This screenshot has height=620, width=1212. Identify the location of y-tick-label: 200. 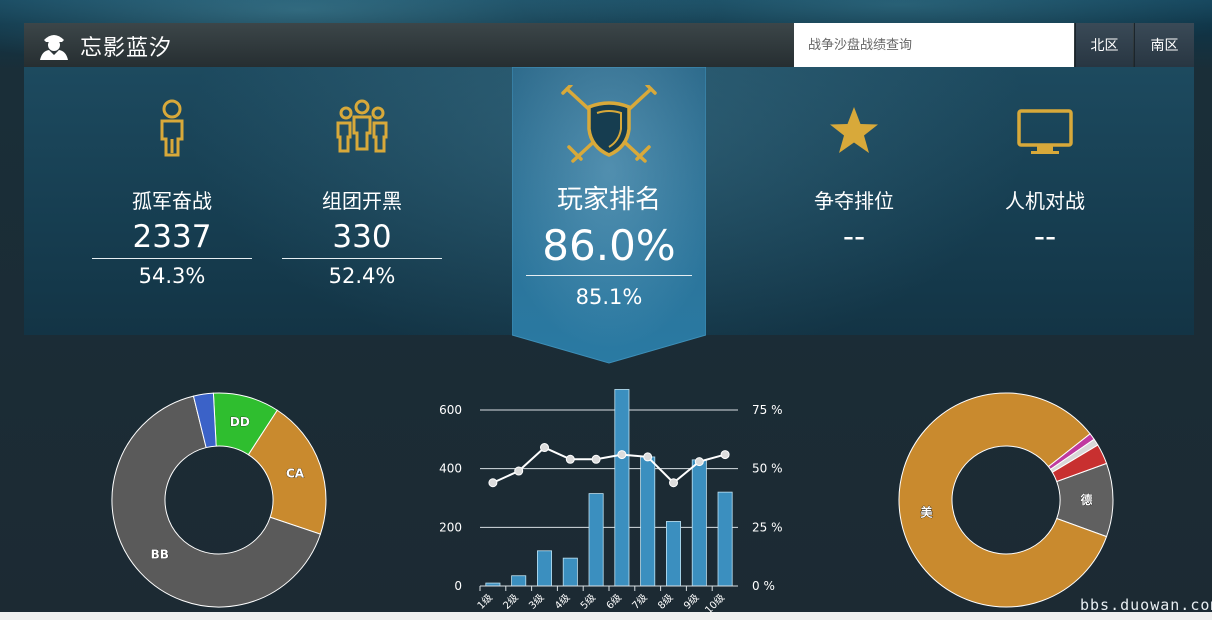
(450, 527).